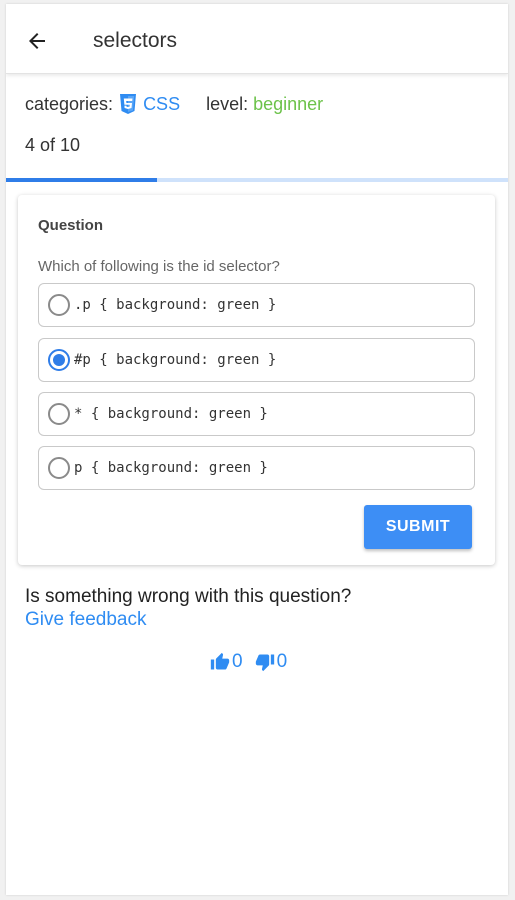 This screenshot has height=900, width=515. I want to click on arrow-left-icon, so click(37, 41).